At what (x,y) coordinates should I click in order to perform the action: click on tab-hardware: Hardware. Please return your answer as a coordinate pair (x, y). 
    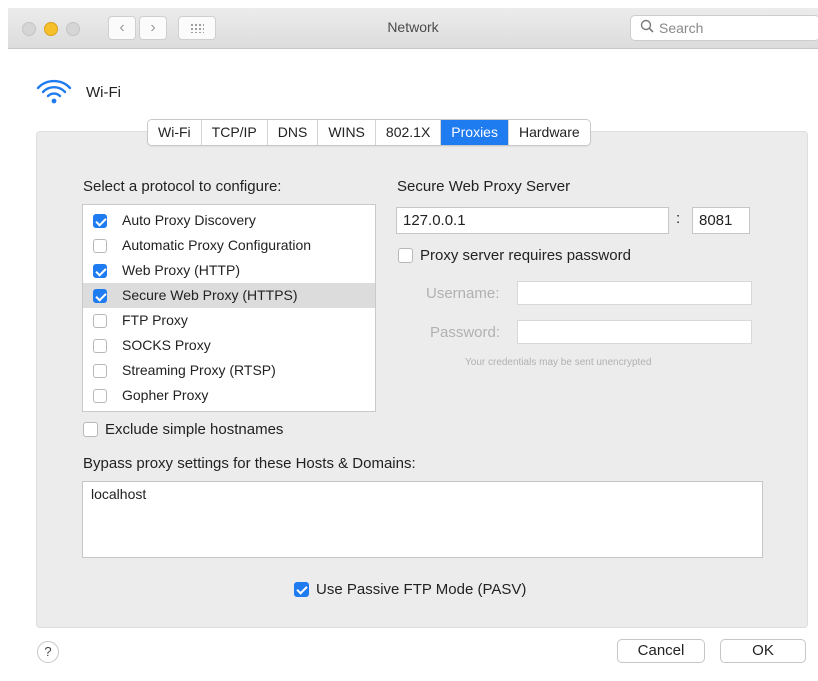
    Looking at the image, I should click on (549, 132).